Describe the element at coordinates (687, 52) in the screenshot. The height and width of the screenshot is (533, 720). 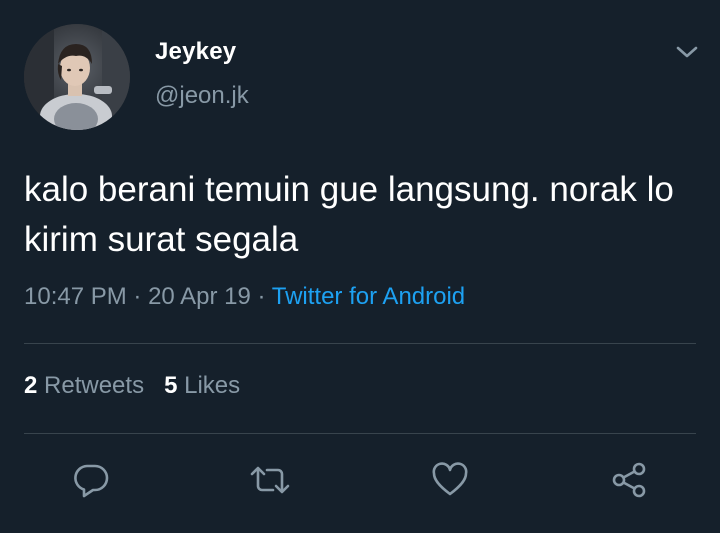
I see `chevron-down-icon` at that location.